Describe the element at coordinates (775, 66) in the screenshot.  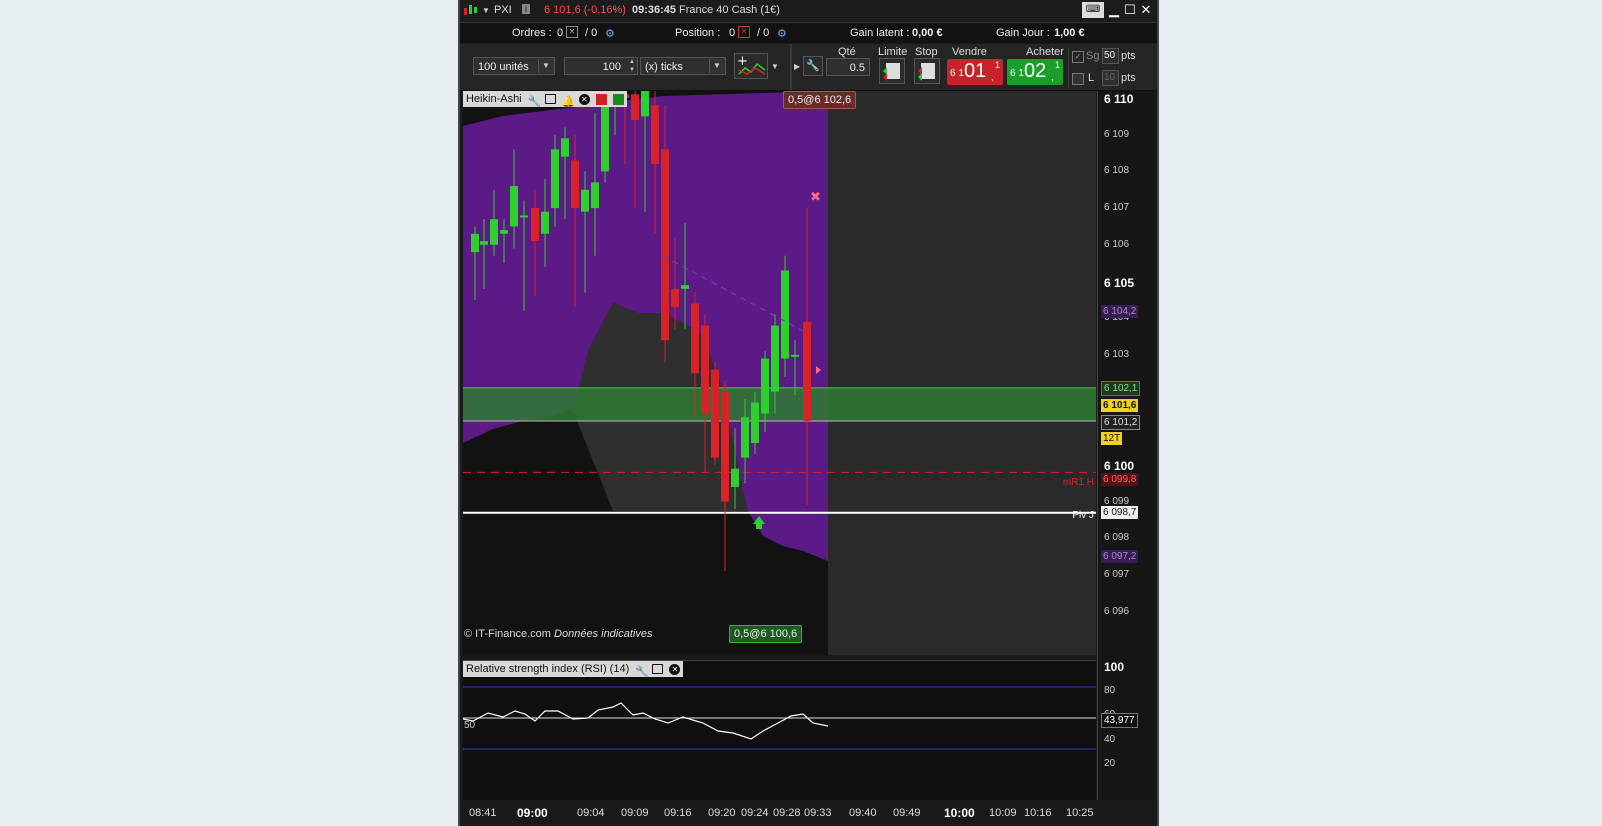
I see `indicator-dropdown-icon: ▼` at that location.